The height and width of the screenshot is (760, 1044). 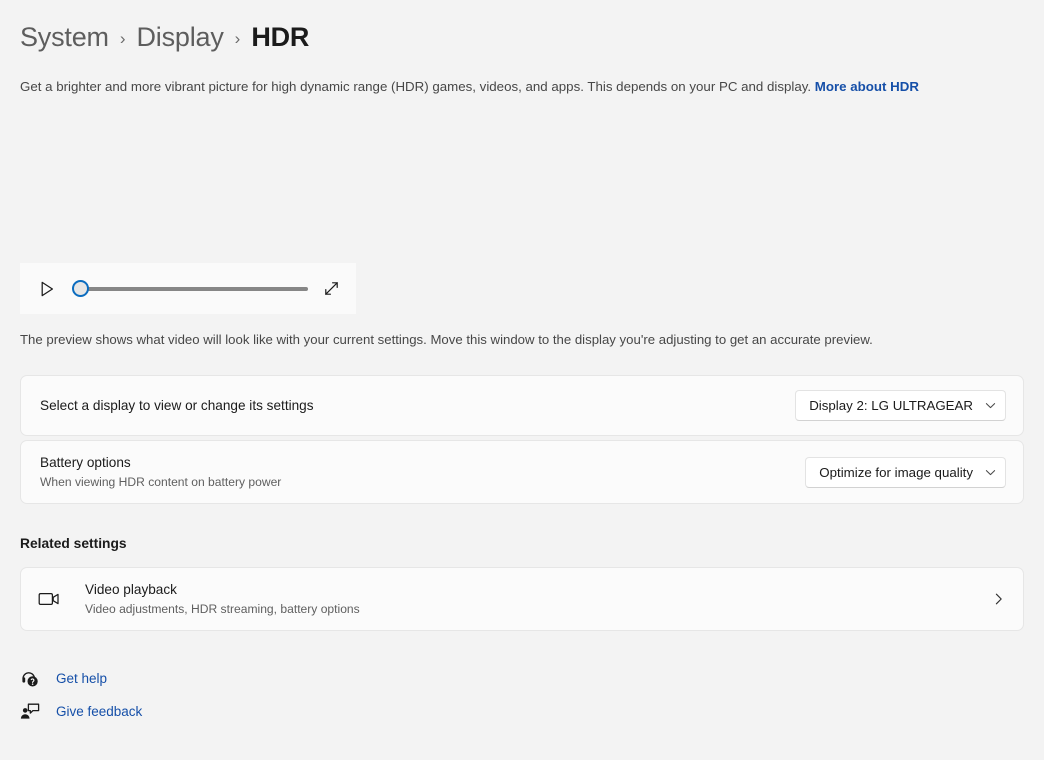 I want to click on expand-diagonal-icon, so click(x=331, y=288).